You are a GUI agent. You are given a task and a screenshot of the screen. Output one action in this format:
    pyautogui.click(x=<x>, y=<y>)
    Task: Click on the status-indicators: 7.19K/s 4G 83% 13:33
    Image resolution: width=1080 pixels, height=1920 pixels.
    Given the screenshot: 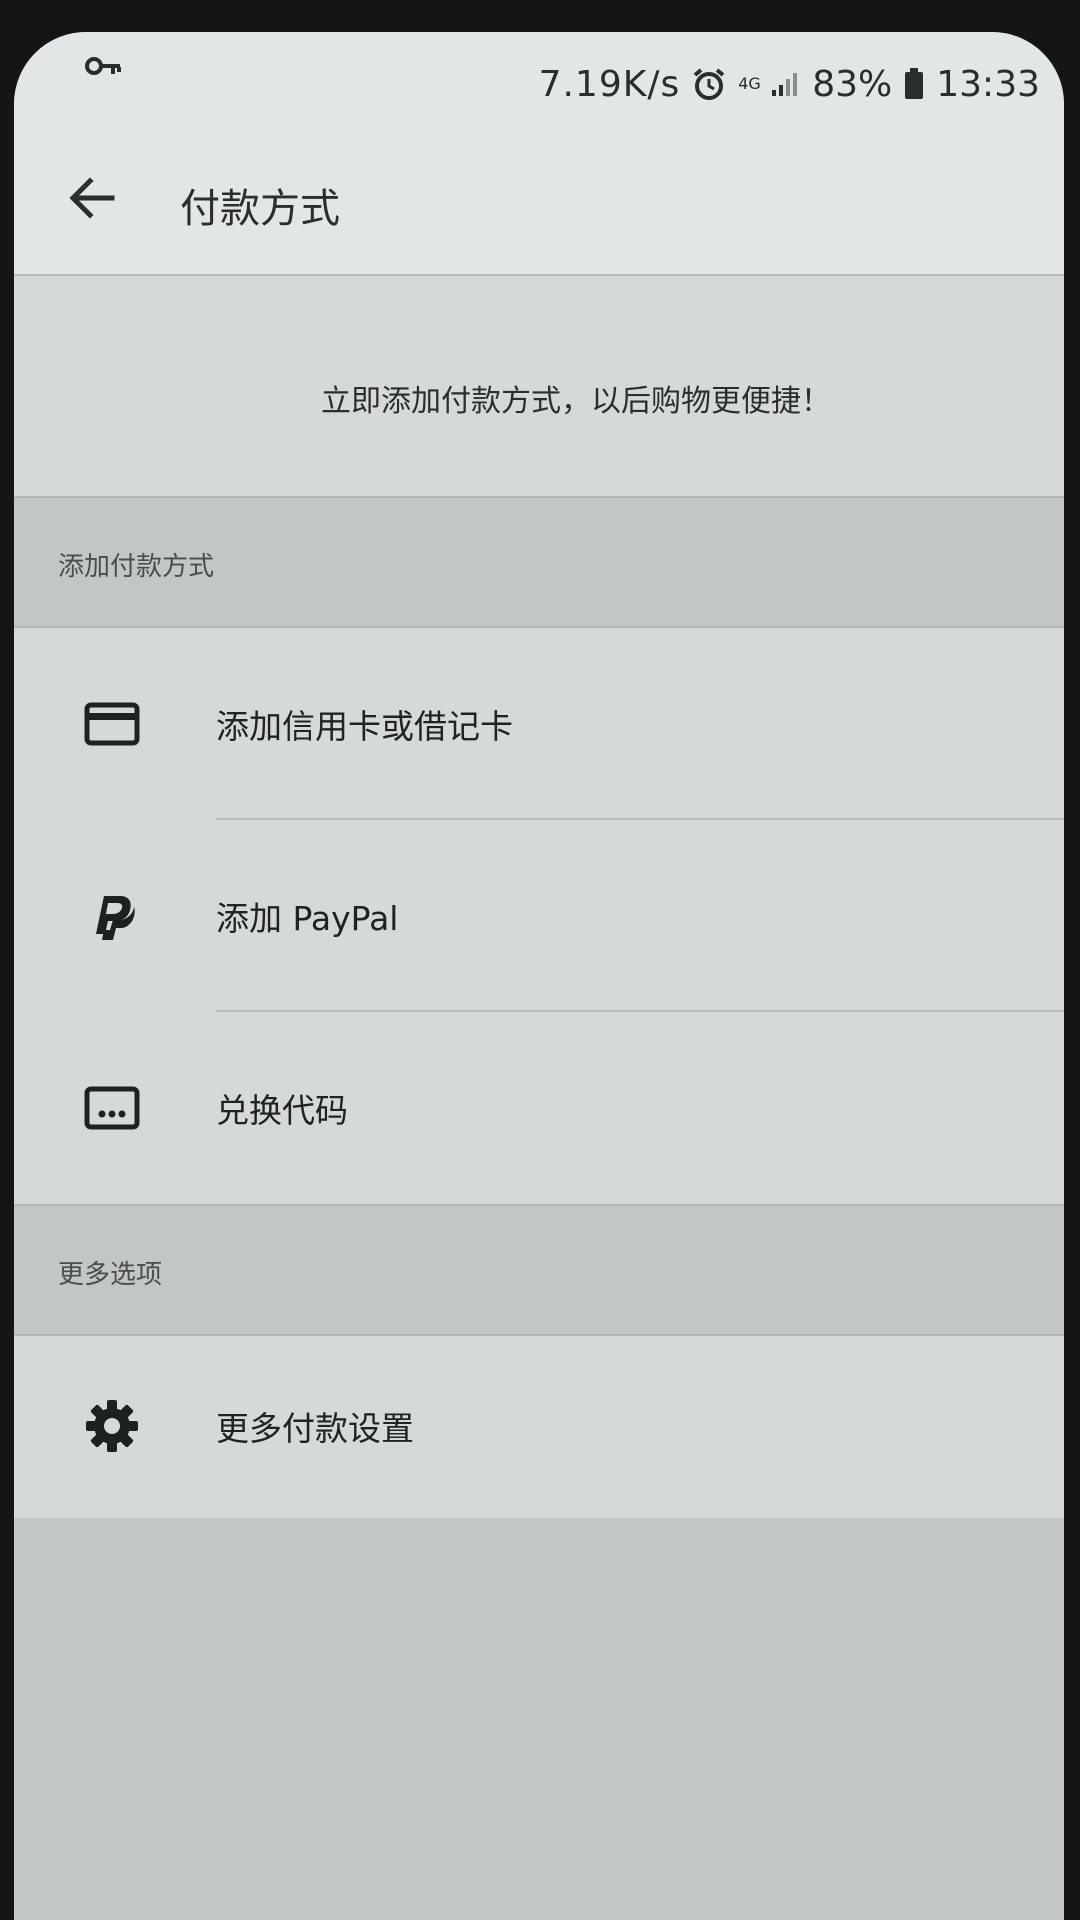 What is the action you would take?
    pyautogui.click(x=789, y=84)
    